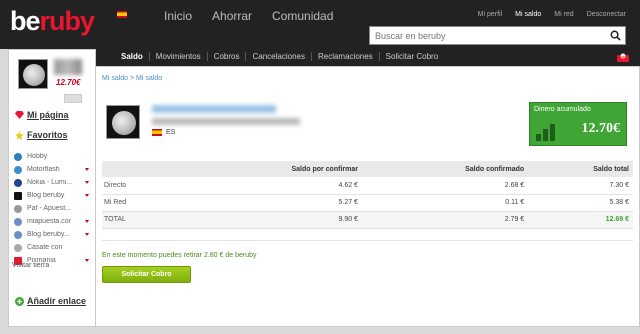 This screenshot has width=640, height=334. Describe the element at coordinates (163, 132) in the screenshot. I see `country: ES` at that location.